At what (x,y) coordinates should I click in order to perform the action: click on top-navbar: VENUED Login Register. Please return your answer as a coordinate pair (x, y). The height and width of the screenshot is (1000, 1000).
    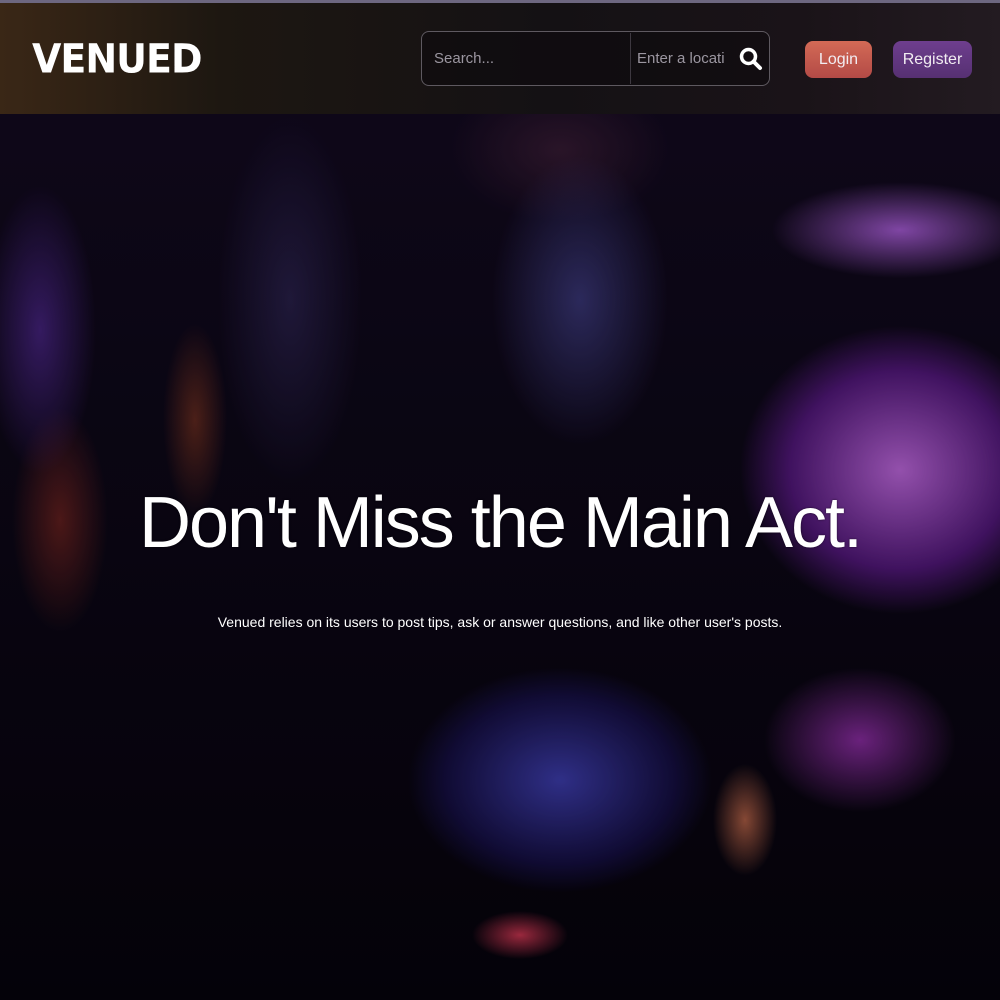
    Looking at the image, I should click on (500, 57).